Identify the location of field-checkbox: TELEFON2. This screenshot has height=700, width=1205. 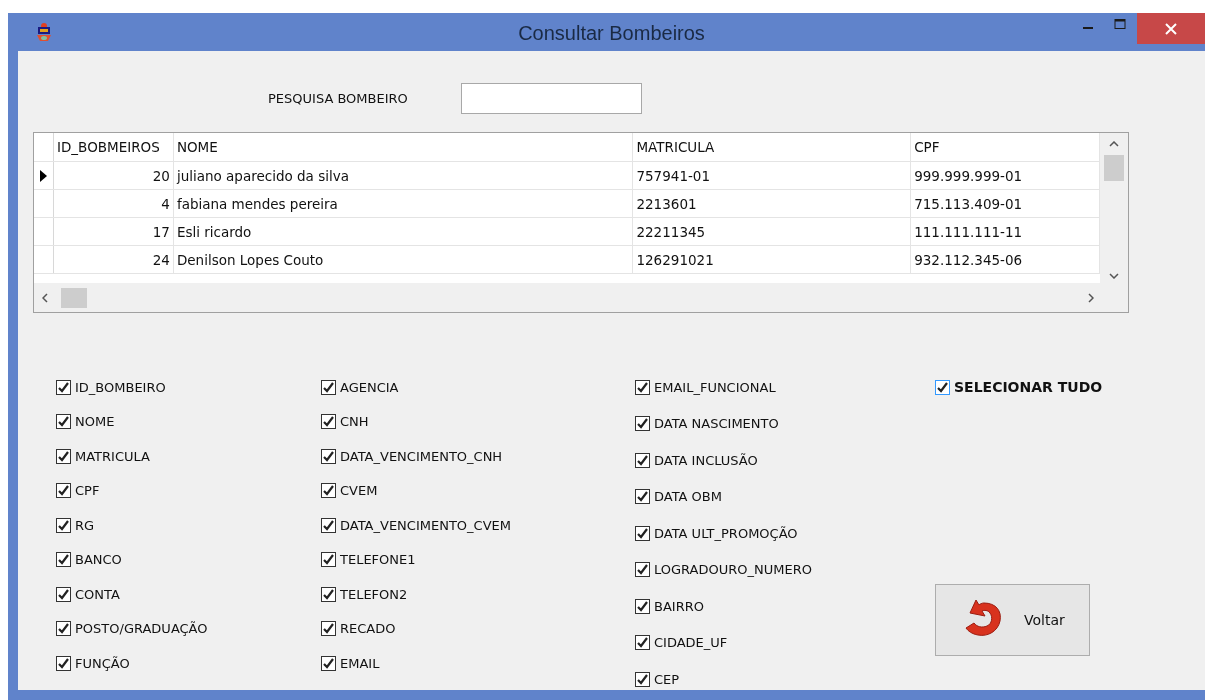
(478, 594).